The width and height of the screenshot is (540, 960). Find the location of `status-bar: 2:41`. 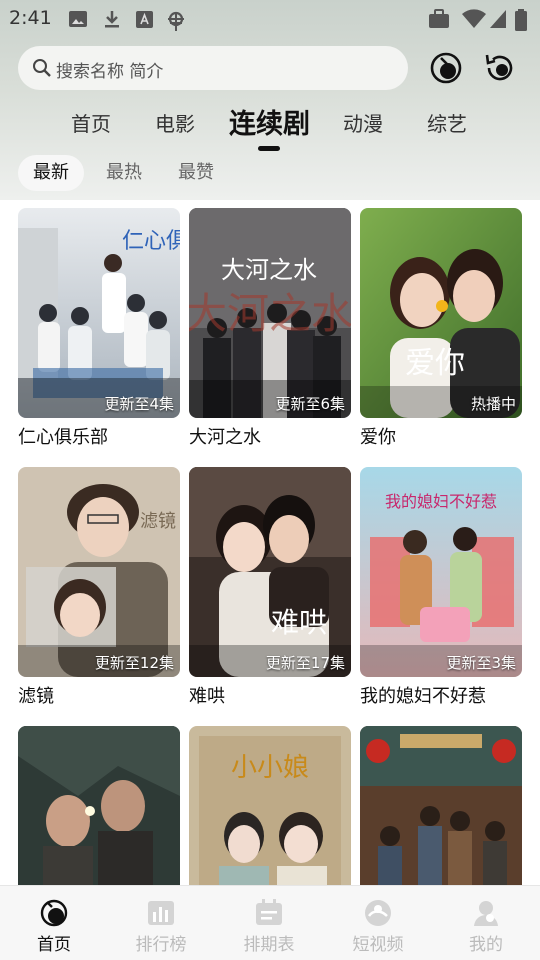

status-bar: 2:41 is located at coordinates (270, 19).